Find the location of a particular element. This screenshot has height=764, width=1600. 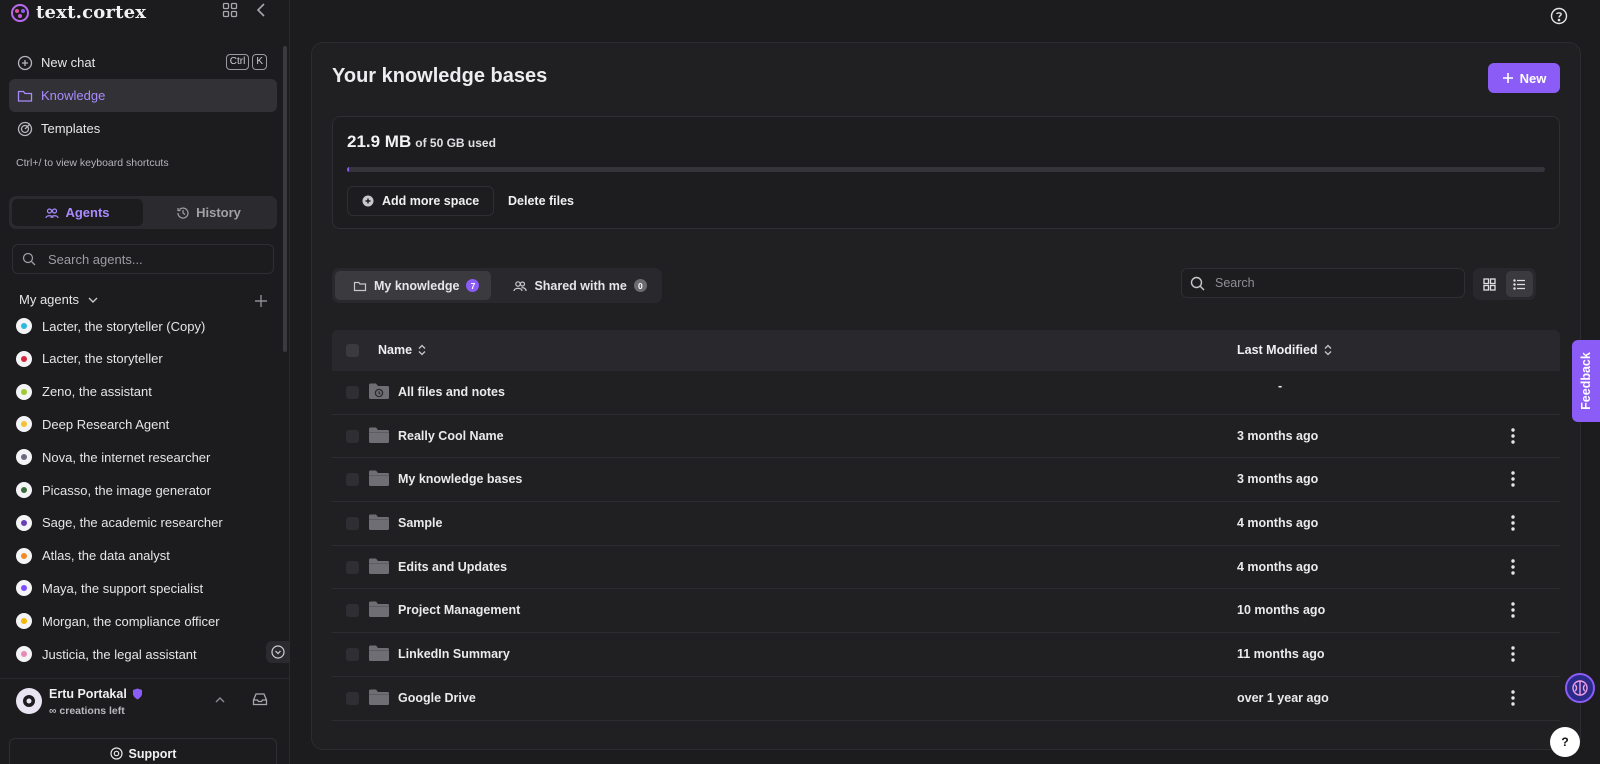

apps-grid-icon is located at coordinates (232, 12).